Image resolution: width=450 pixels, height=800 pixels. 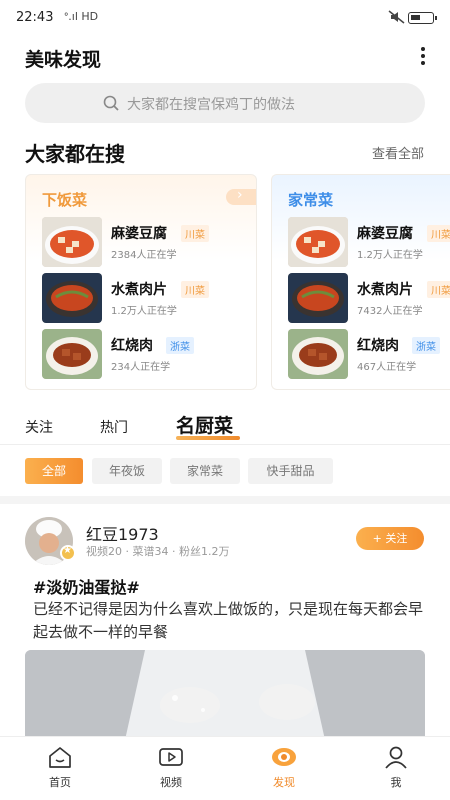 I want to click on hot-section-title: 大家都在搜, so click(x=75, y=154).